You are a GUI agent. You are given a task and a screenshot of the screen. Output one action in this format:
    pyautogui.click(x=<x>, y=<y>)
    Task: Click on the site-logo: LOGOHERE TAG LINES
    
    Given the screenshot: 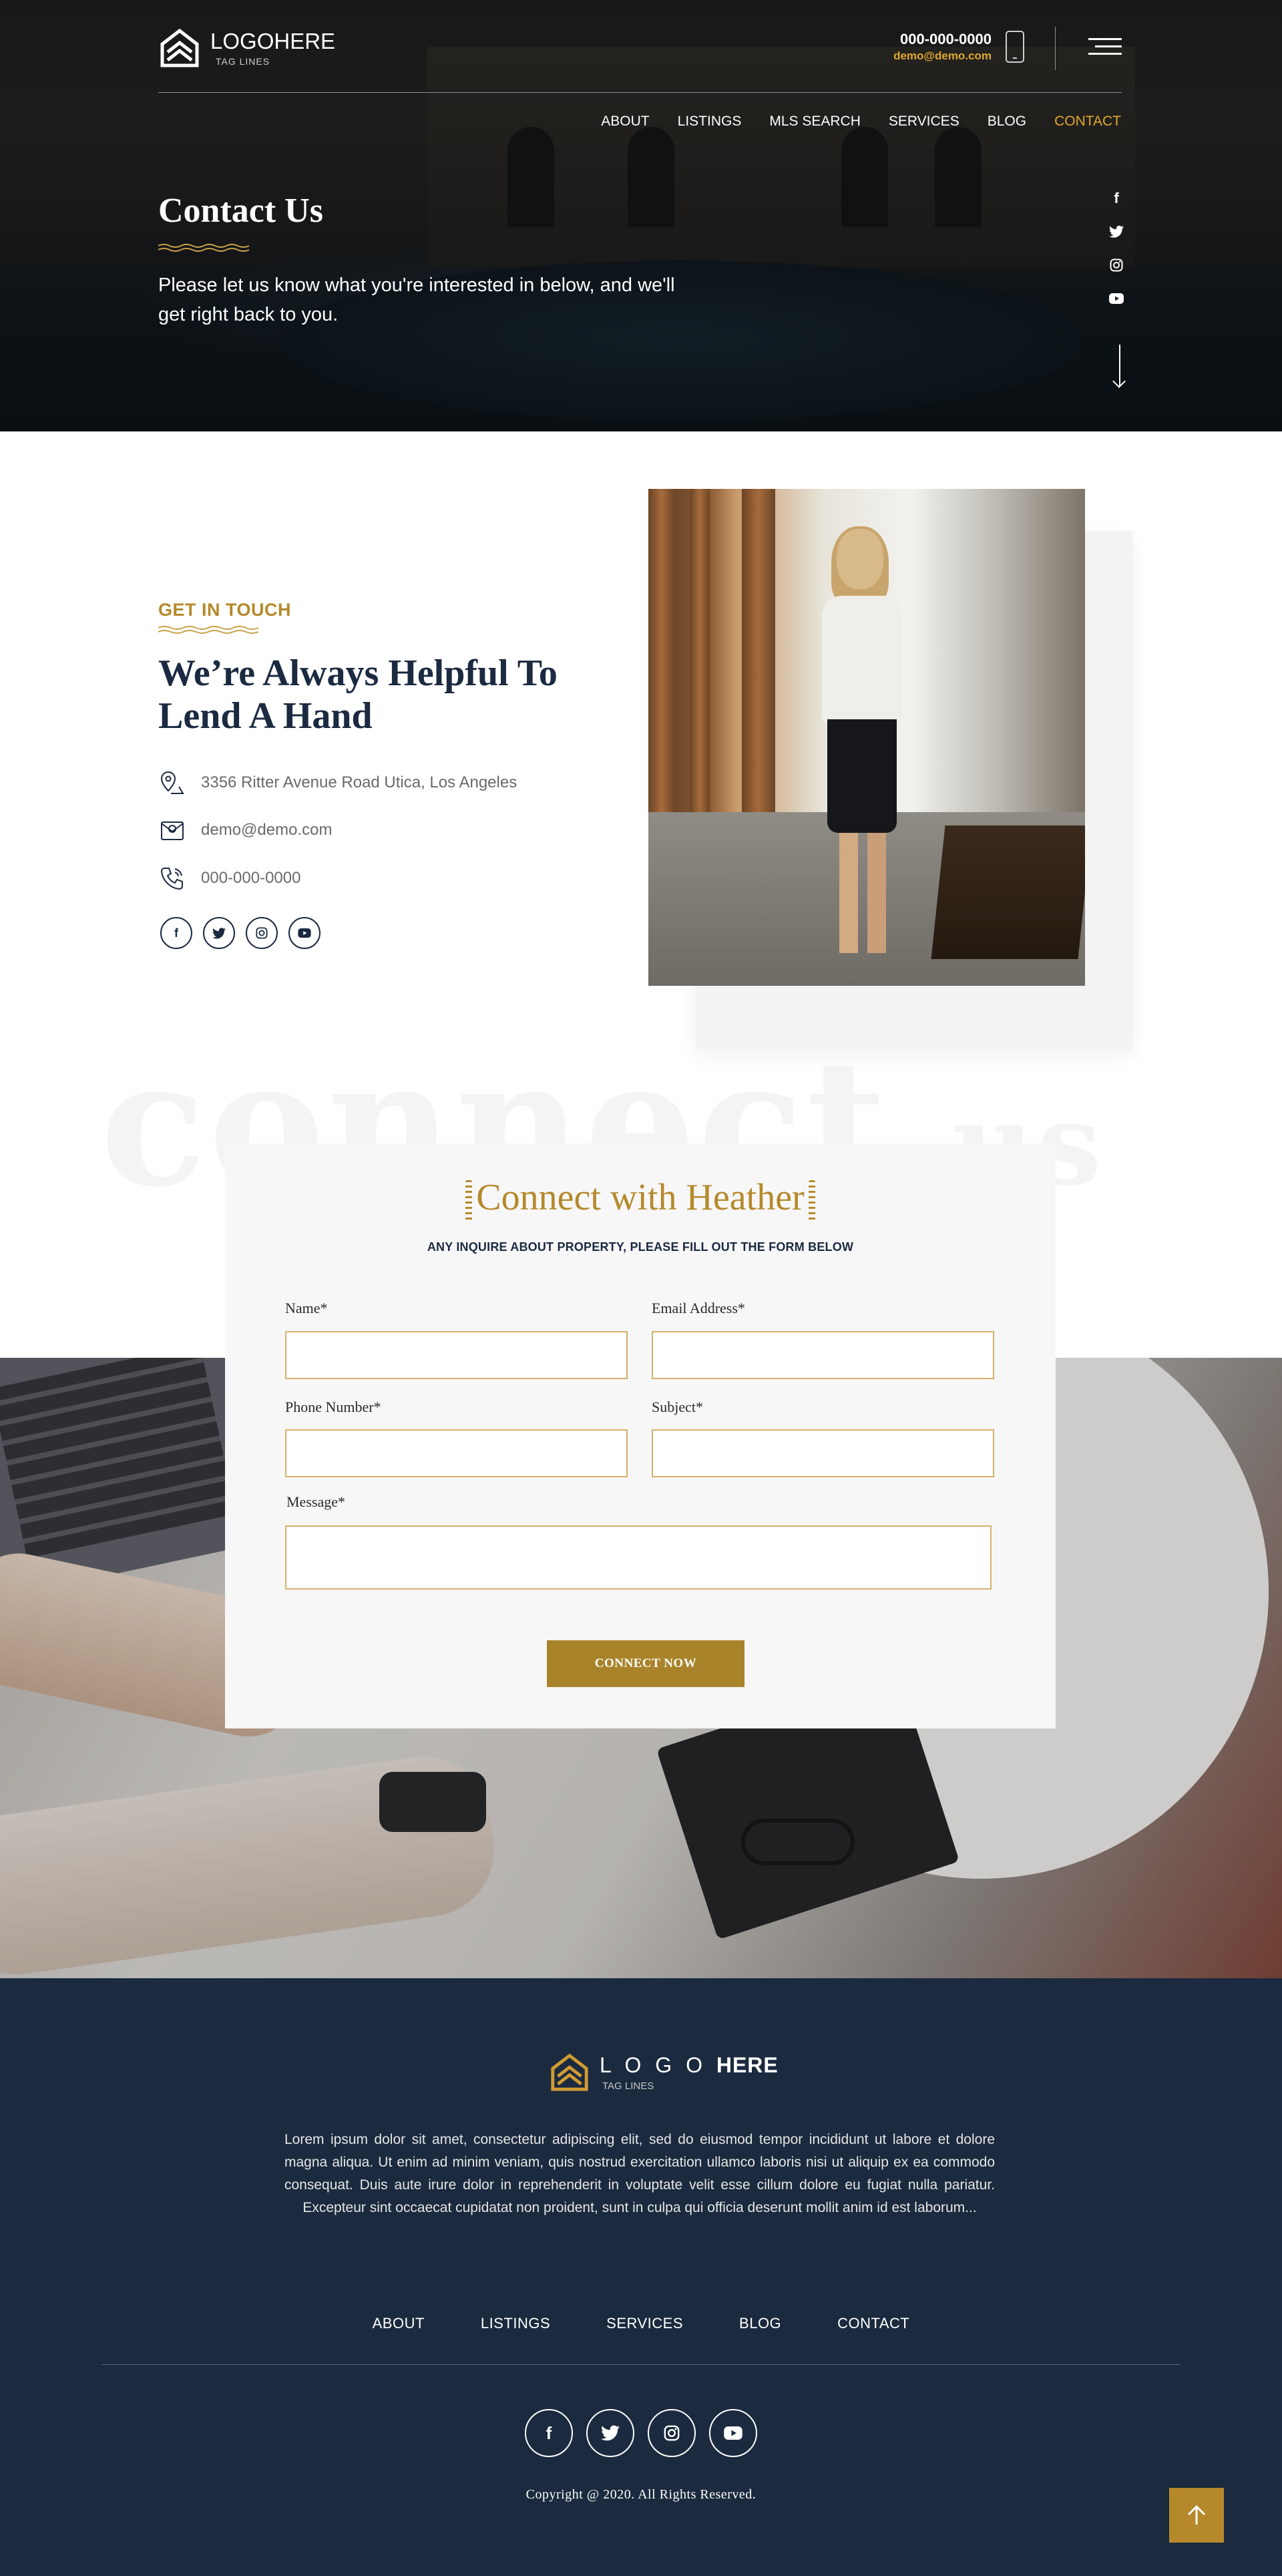 What is the action you would take?
    pyautogui.click(x=247, y=48)
    